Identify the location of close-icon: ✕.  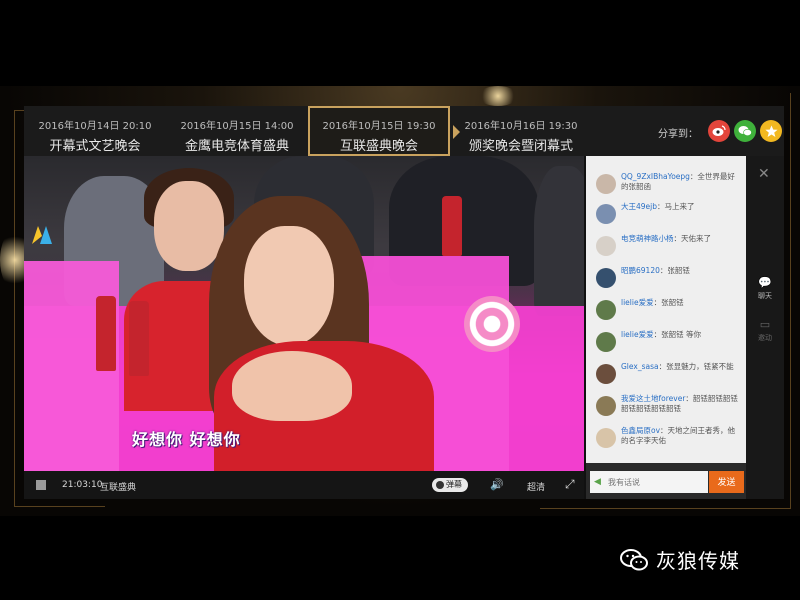
(764, 174).